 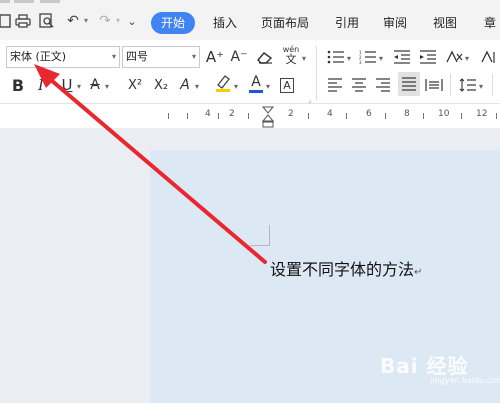 What do you see at coordinates (335, 85) in the screenshot?
I see `align-left-button` at bounding box center [335, 85].